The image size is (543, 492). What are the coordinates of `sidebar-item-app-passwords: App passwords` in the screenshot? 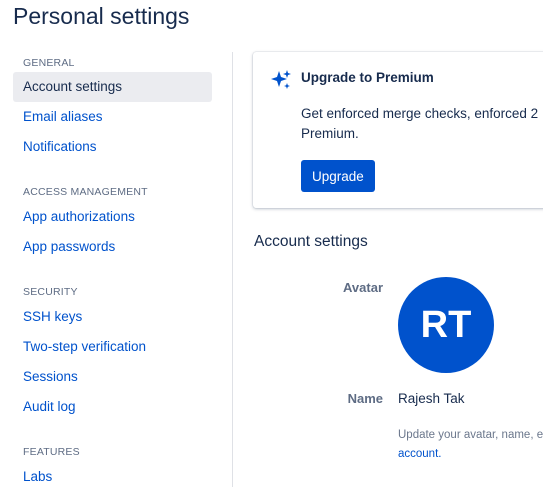 It's located at (112, 247).